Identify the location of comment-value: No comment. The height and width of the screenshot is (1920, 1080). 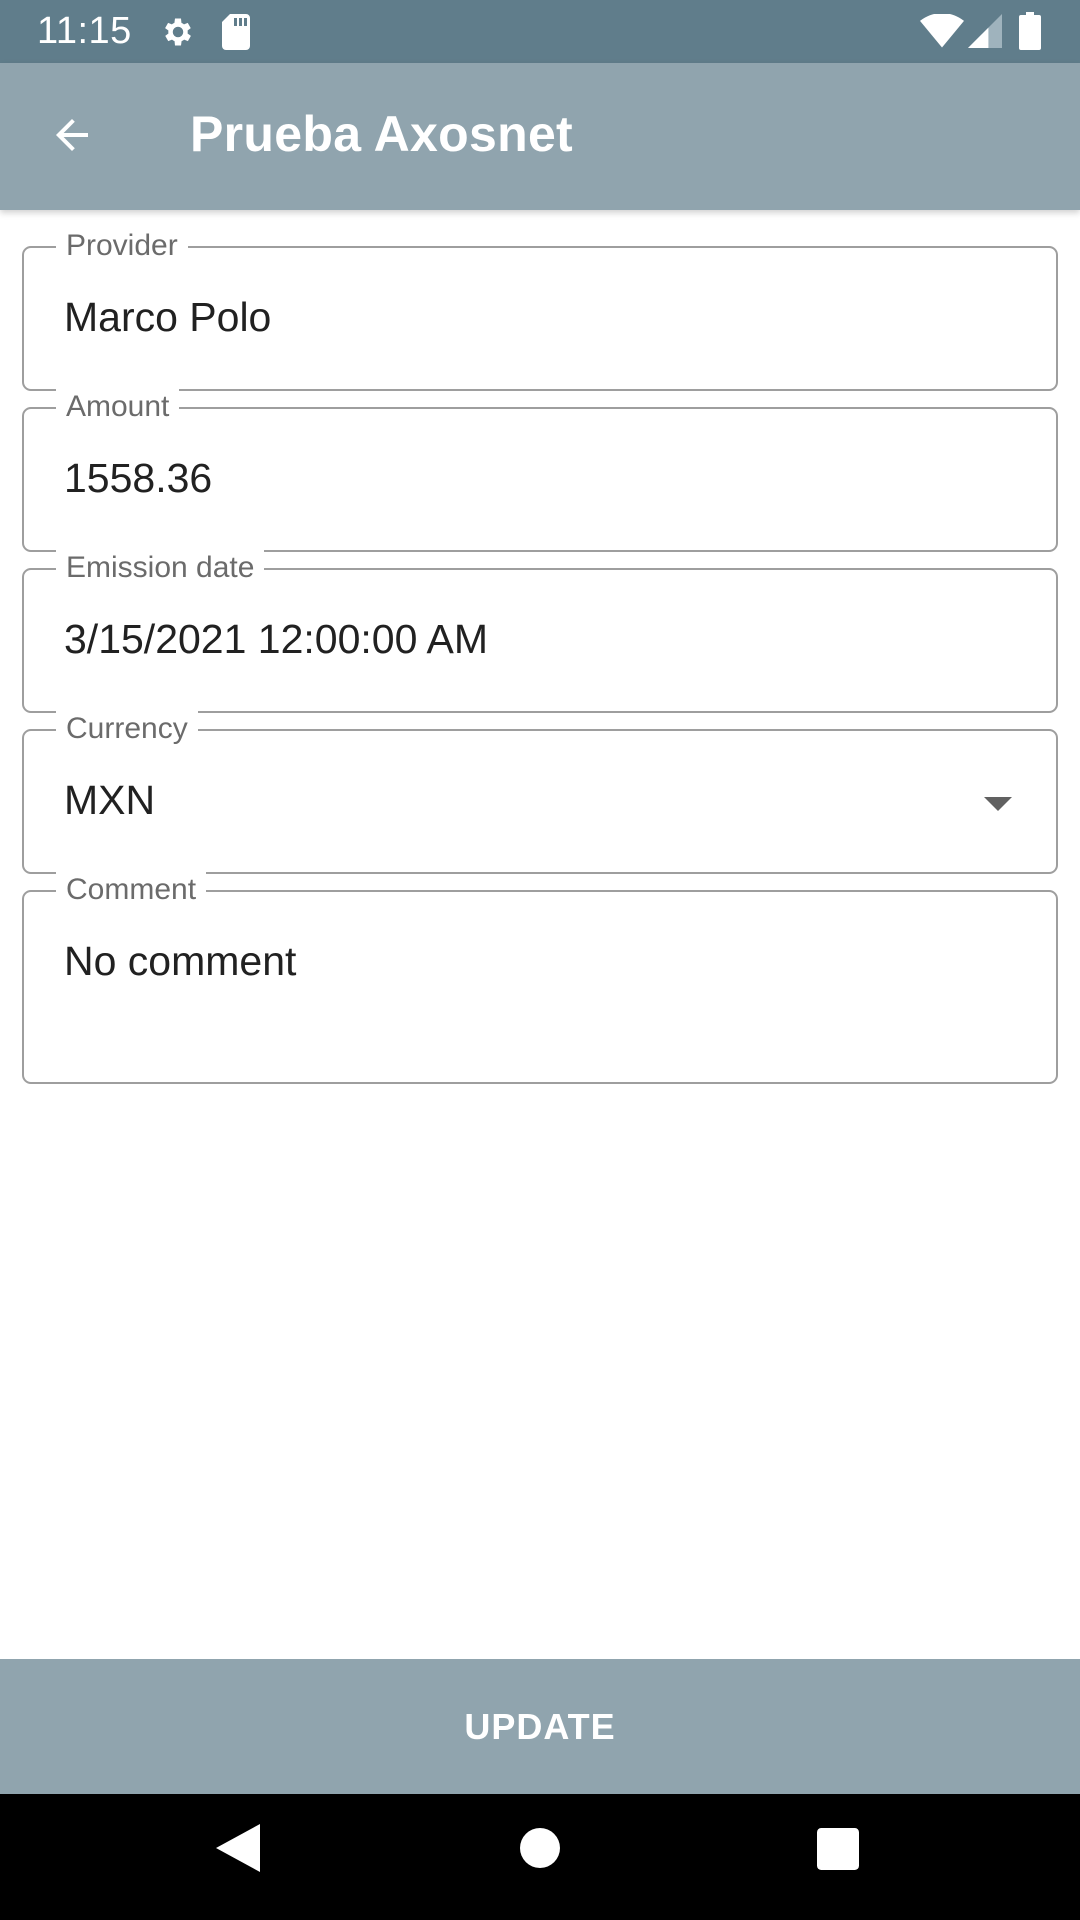
(180, 961).